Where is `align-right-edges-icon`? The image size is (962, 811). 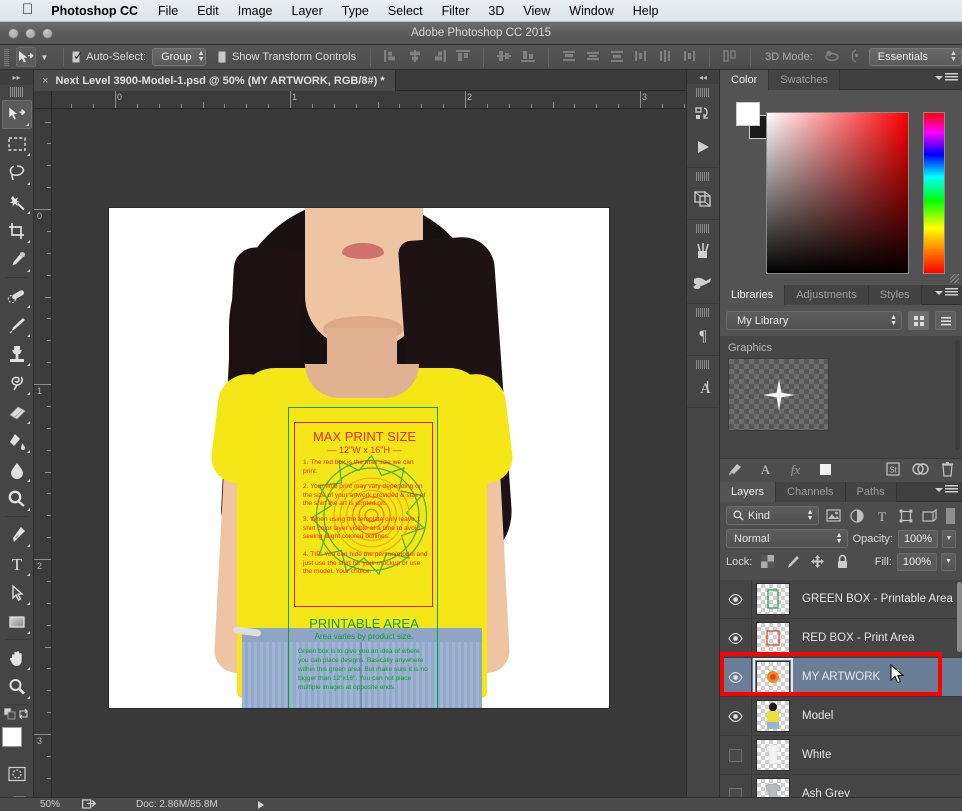
align-right-edges-icon is located at coordinates (439, 57).